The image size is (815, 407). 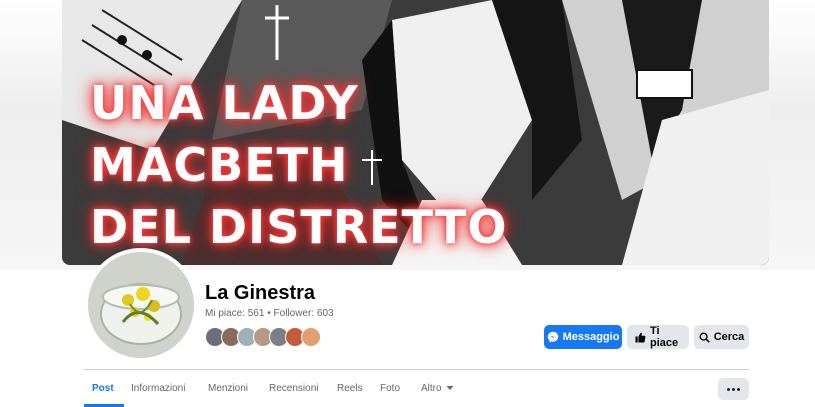 What do you see at coordinates (224, 103) in the screenshot?
I see `cover-title-line: UNA LADY` at bounding box center [224, 103].